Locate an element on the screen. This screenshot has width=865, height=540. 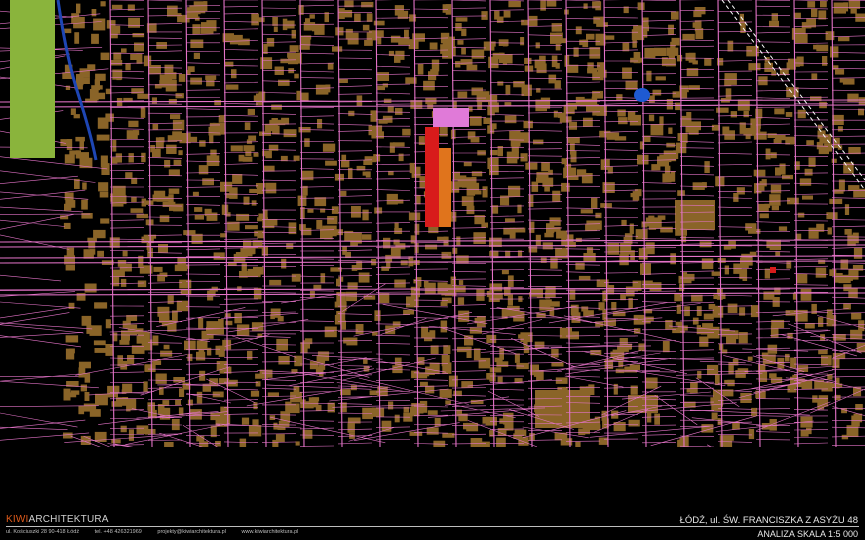
email-link: projekty@kiwiarchitektura.pl is located at coordinates (191, 532).